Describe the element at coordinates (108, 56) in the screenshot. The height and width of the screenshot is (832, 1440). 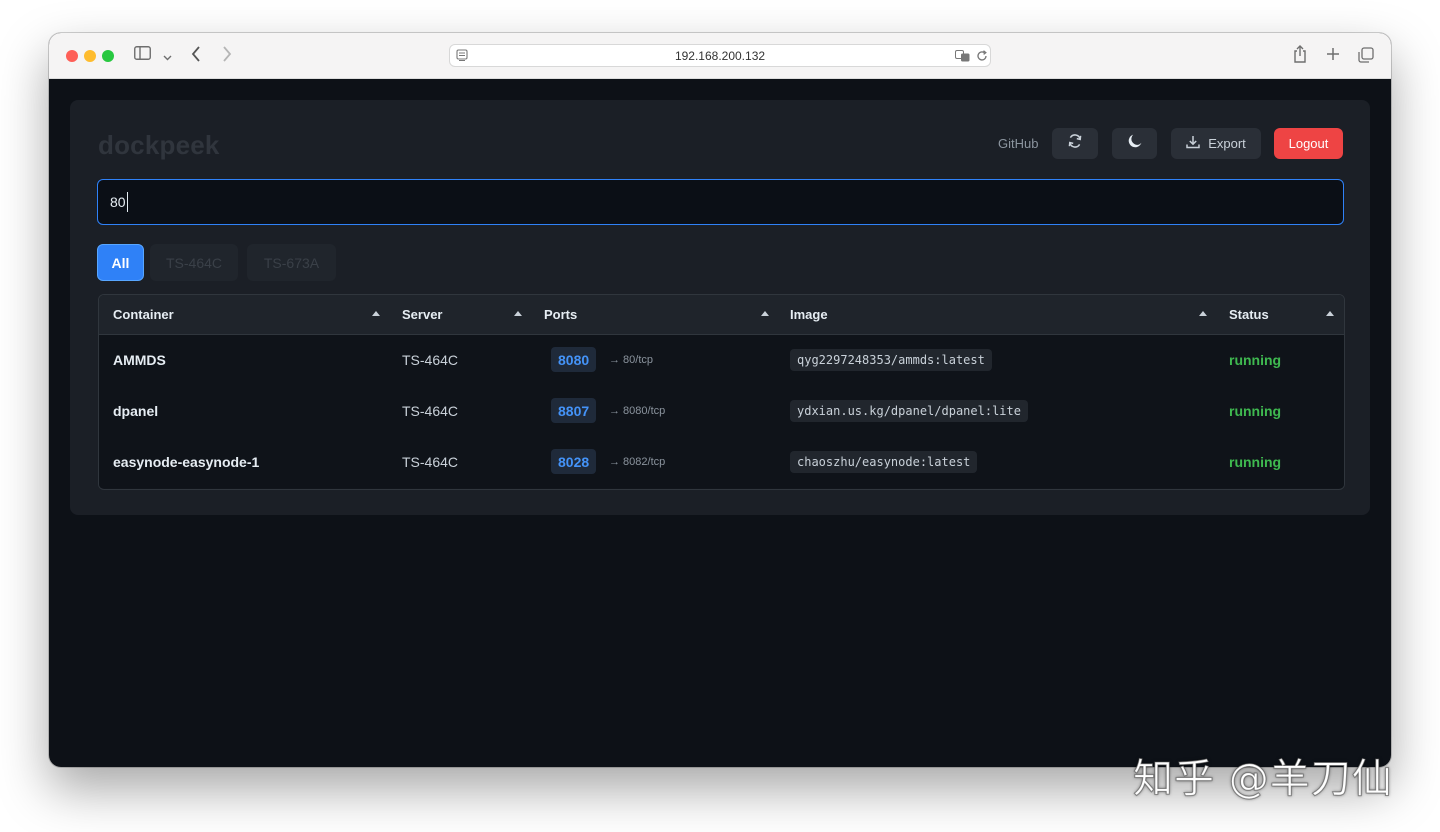
I see `zoom-window-button` at that location.